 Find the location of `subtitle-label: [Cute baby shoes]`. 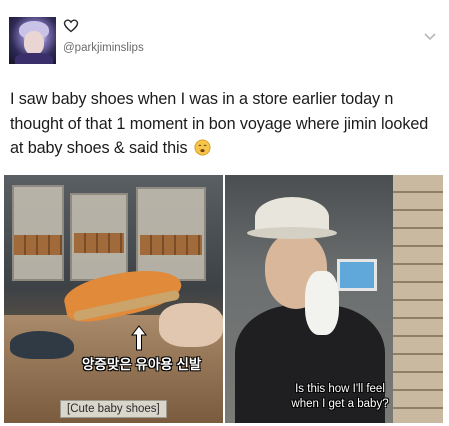

subtitle-label: [Cute baby shoes] is located at coordinates (113, 409).